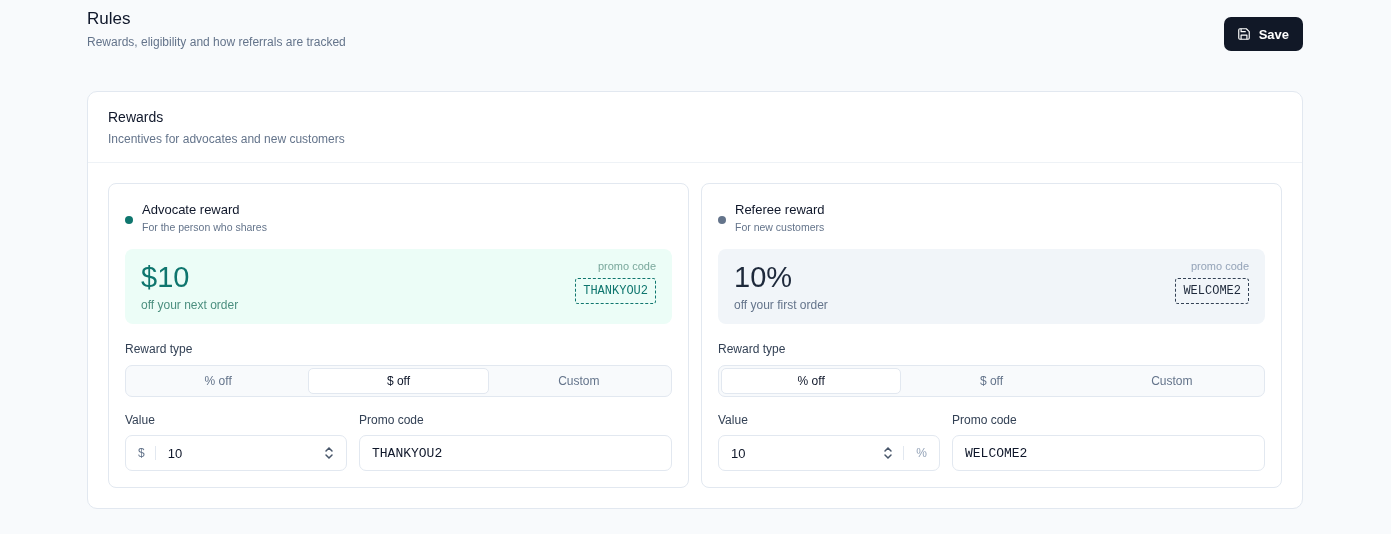  I want to click on promo-code: WELCOME2, so click(1212, 291).